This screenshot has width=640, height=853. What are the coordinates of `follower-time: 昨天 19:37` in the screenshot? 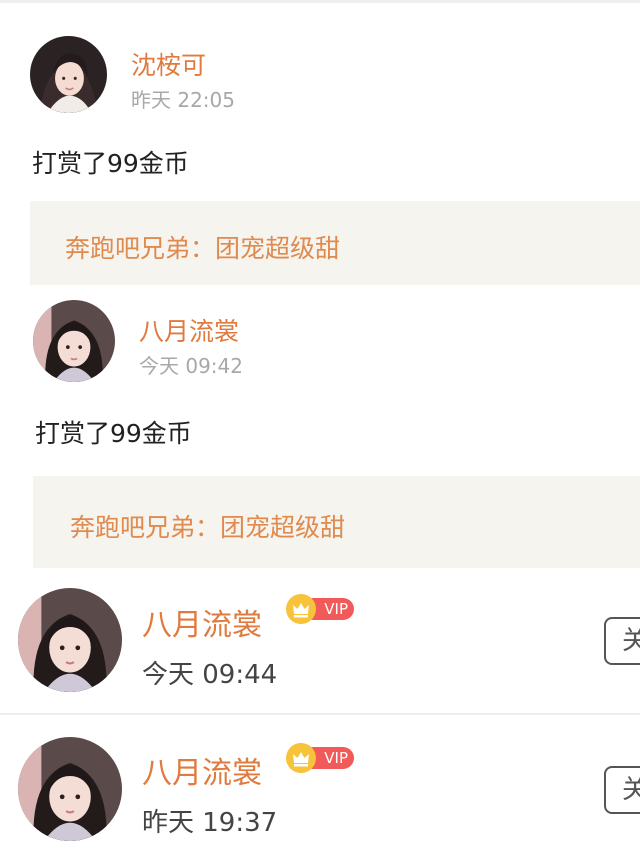 It's located at (210, 823).